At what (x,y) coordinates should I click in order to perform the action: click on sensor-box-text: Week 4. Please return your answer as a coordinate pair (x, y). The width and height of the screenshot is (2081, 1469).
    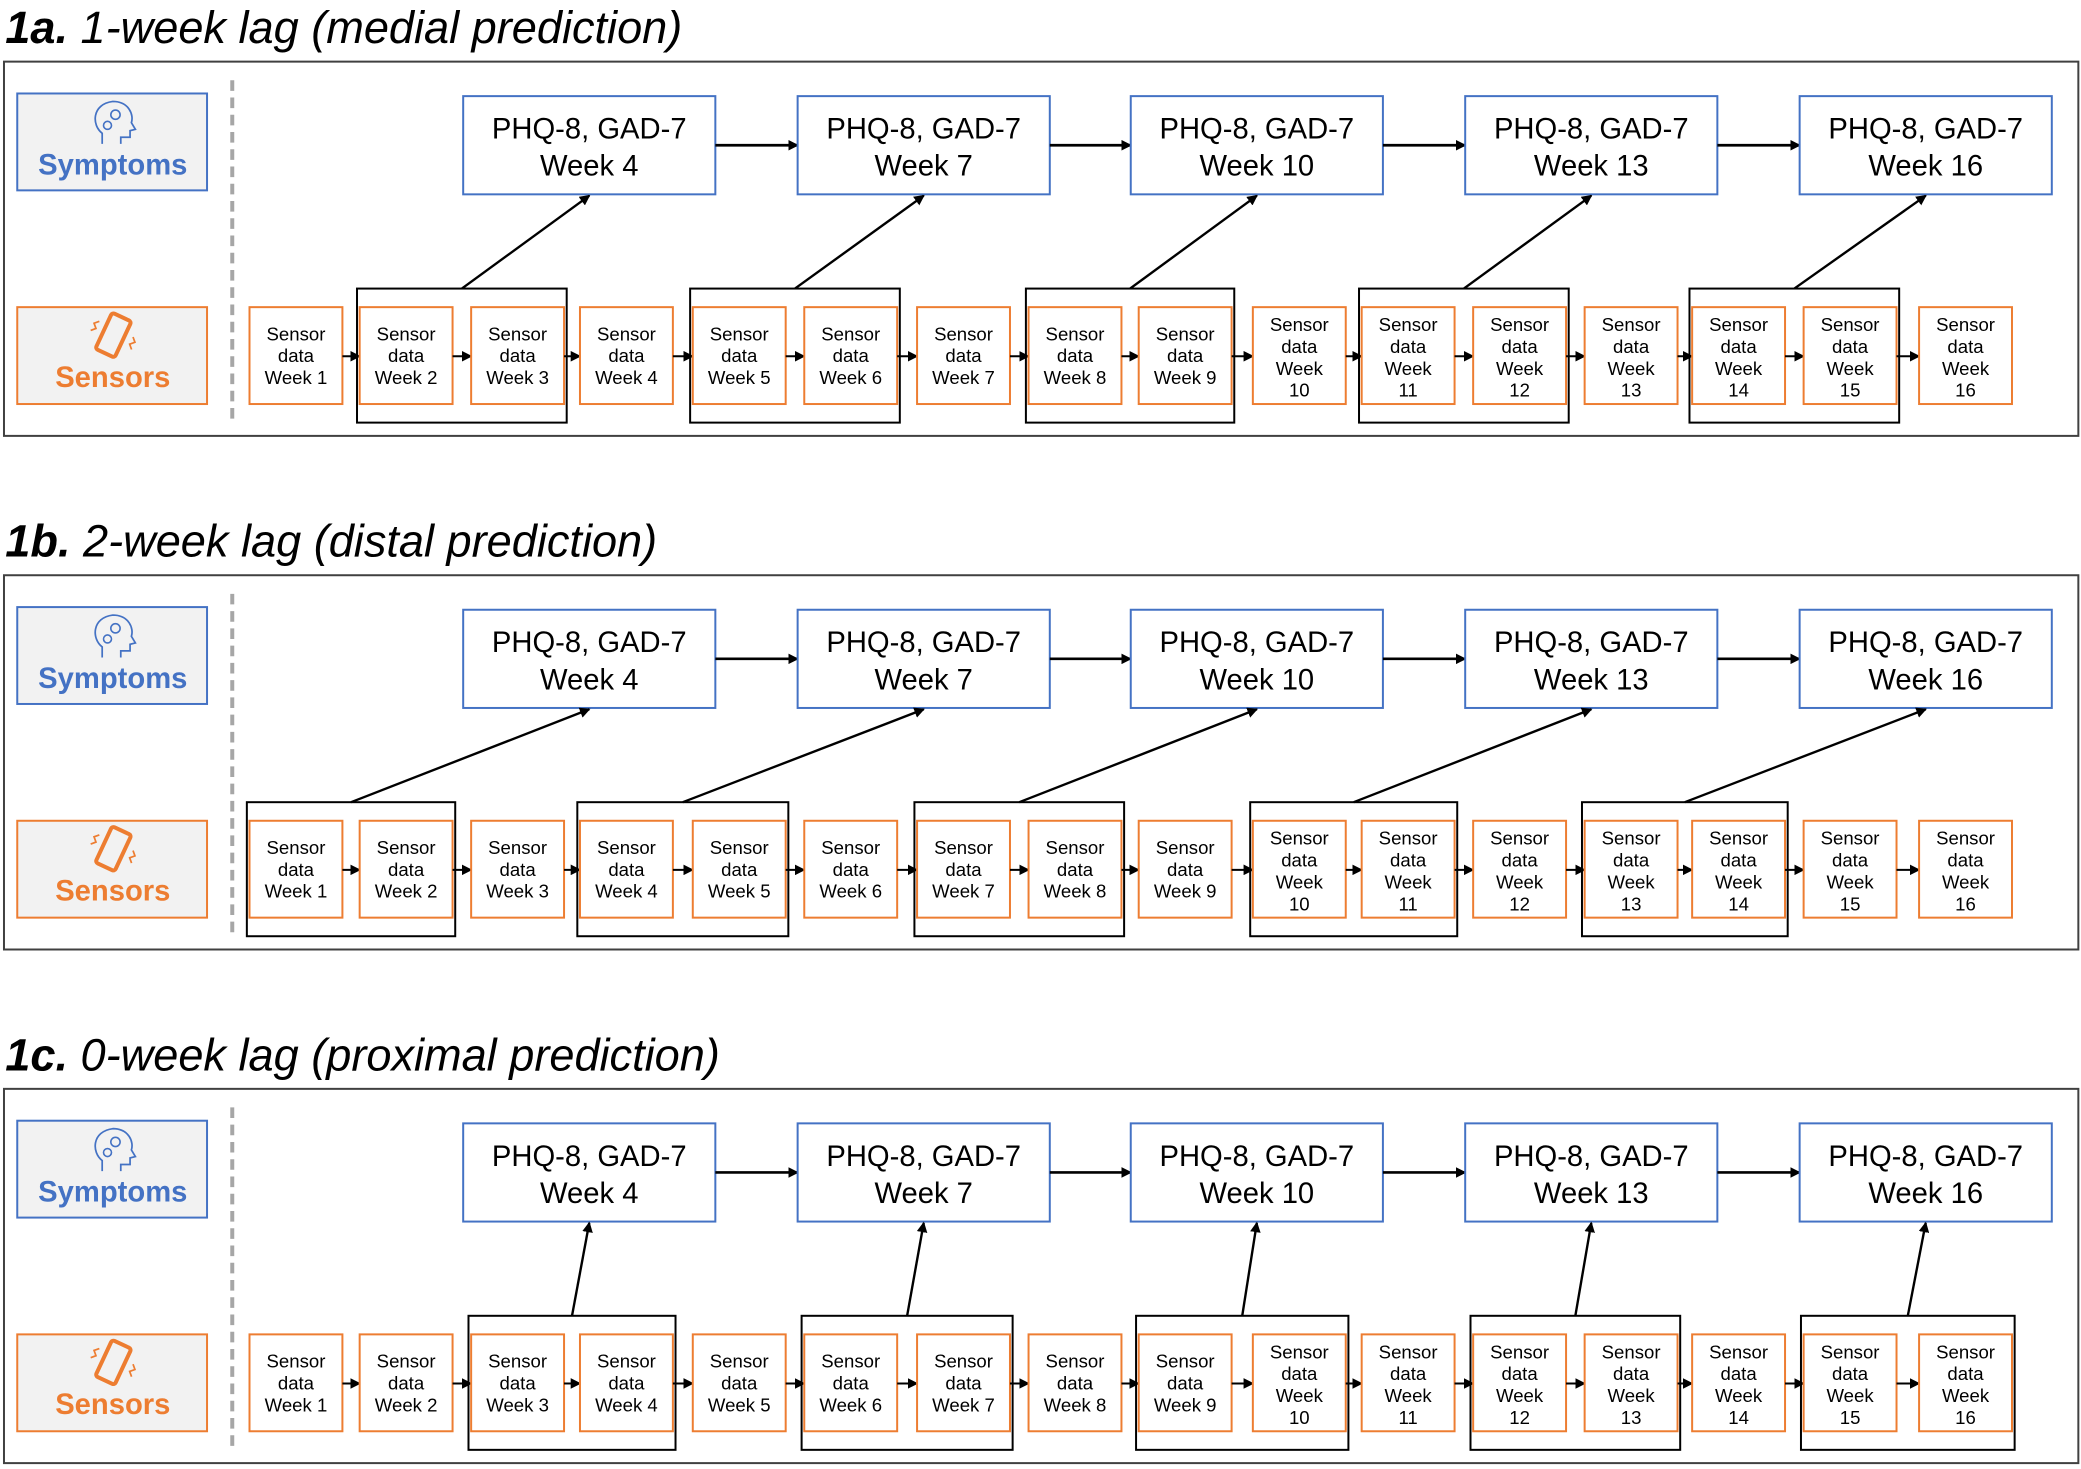
    Looking at the image, I should click on (626, 891).